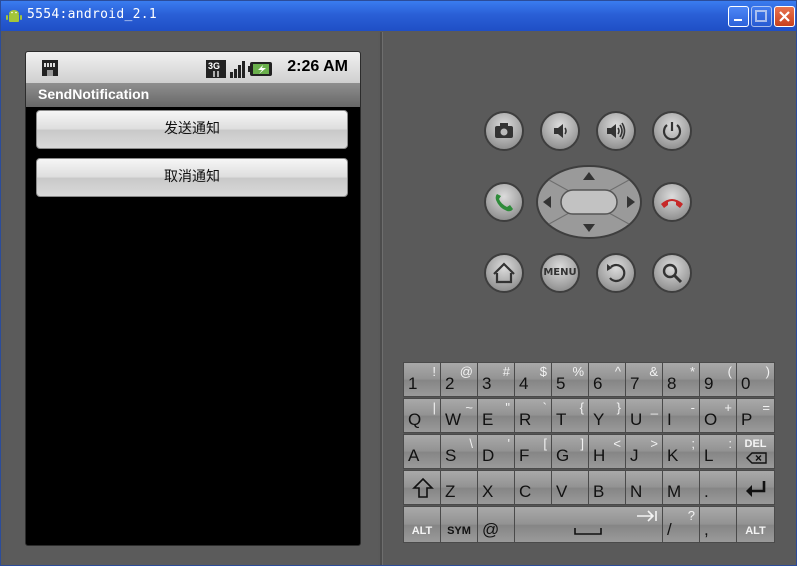 The width and height of the screenshot is (797, 566). What do you see at coordinates (422, 415) in the screenshot?
I see `key-q: Q |` at bounding box center [422, 415].